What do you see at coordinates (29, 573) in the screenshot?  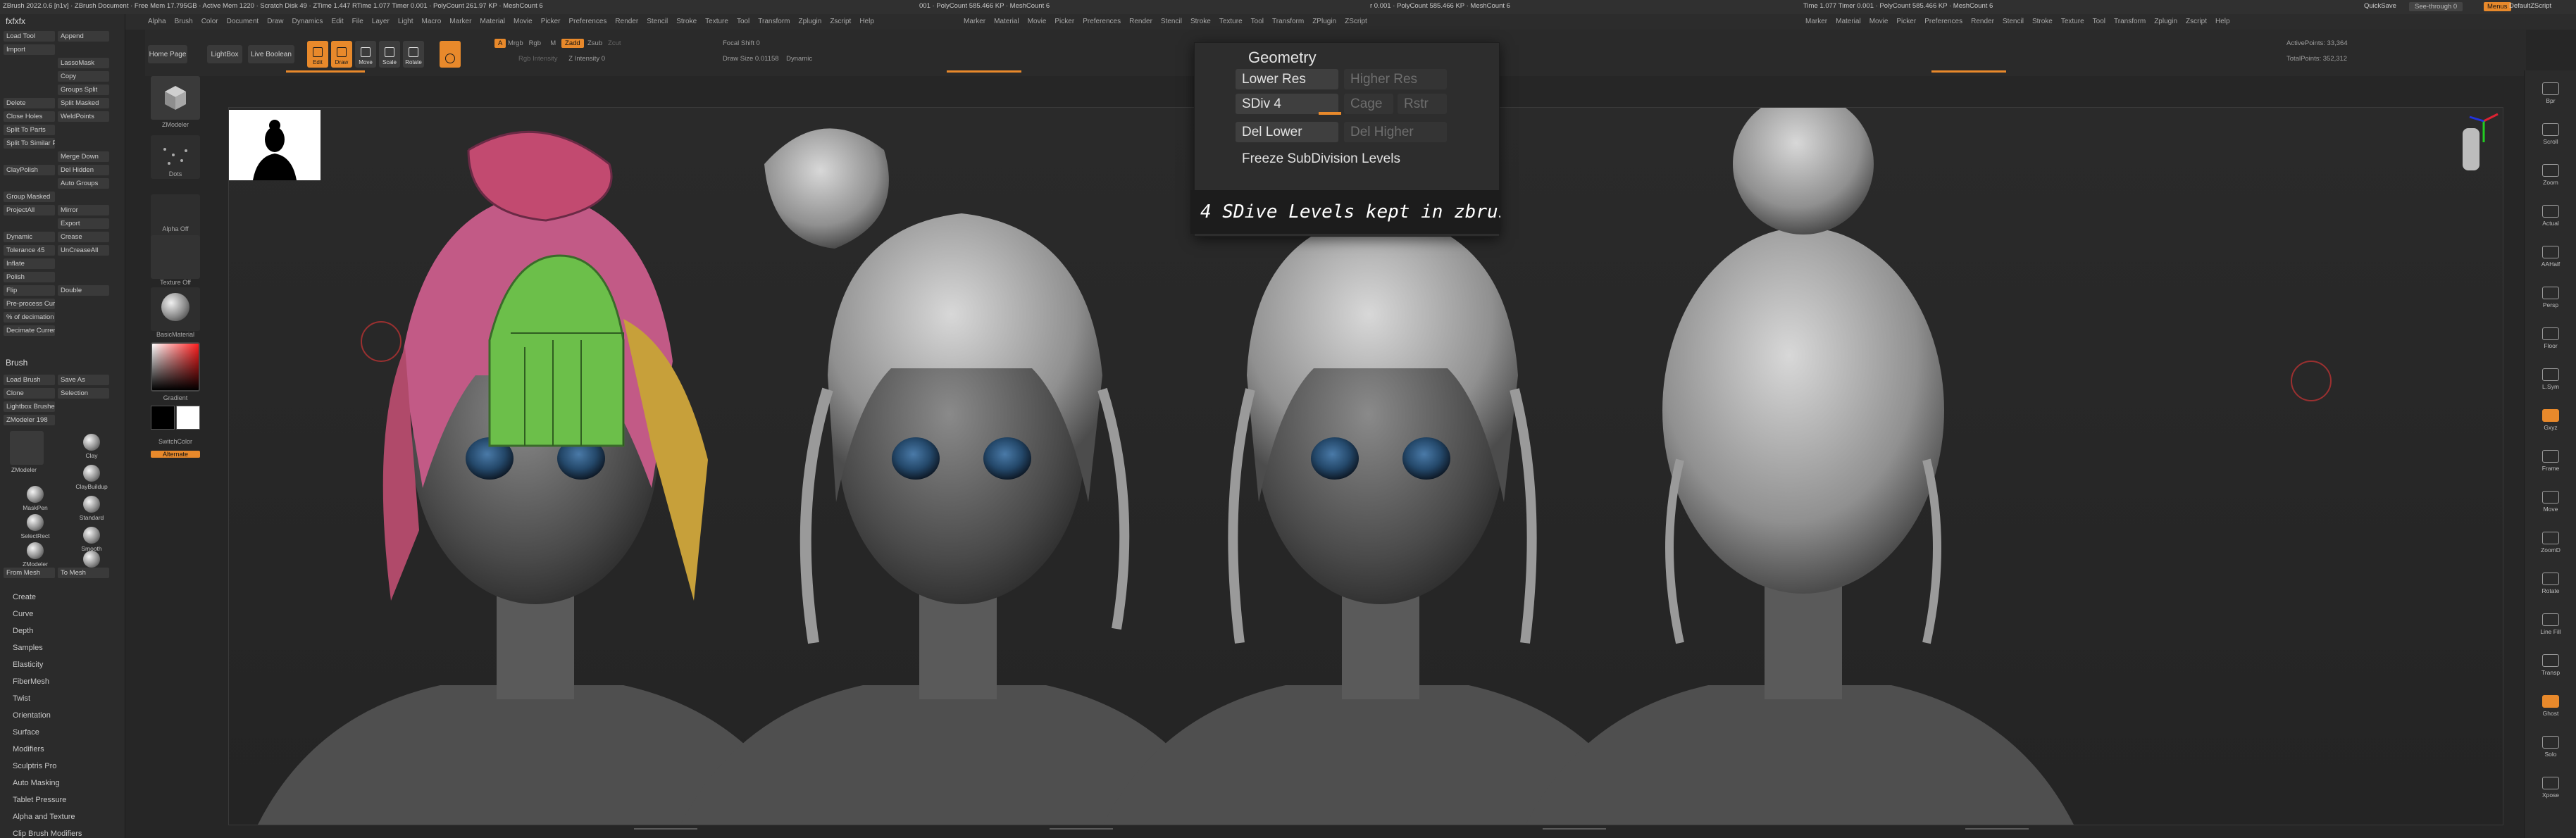 I see `from-mesh-button: From Mesh` at bounding box center [29, 573].